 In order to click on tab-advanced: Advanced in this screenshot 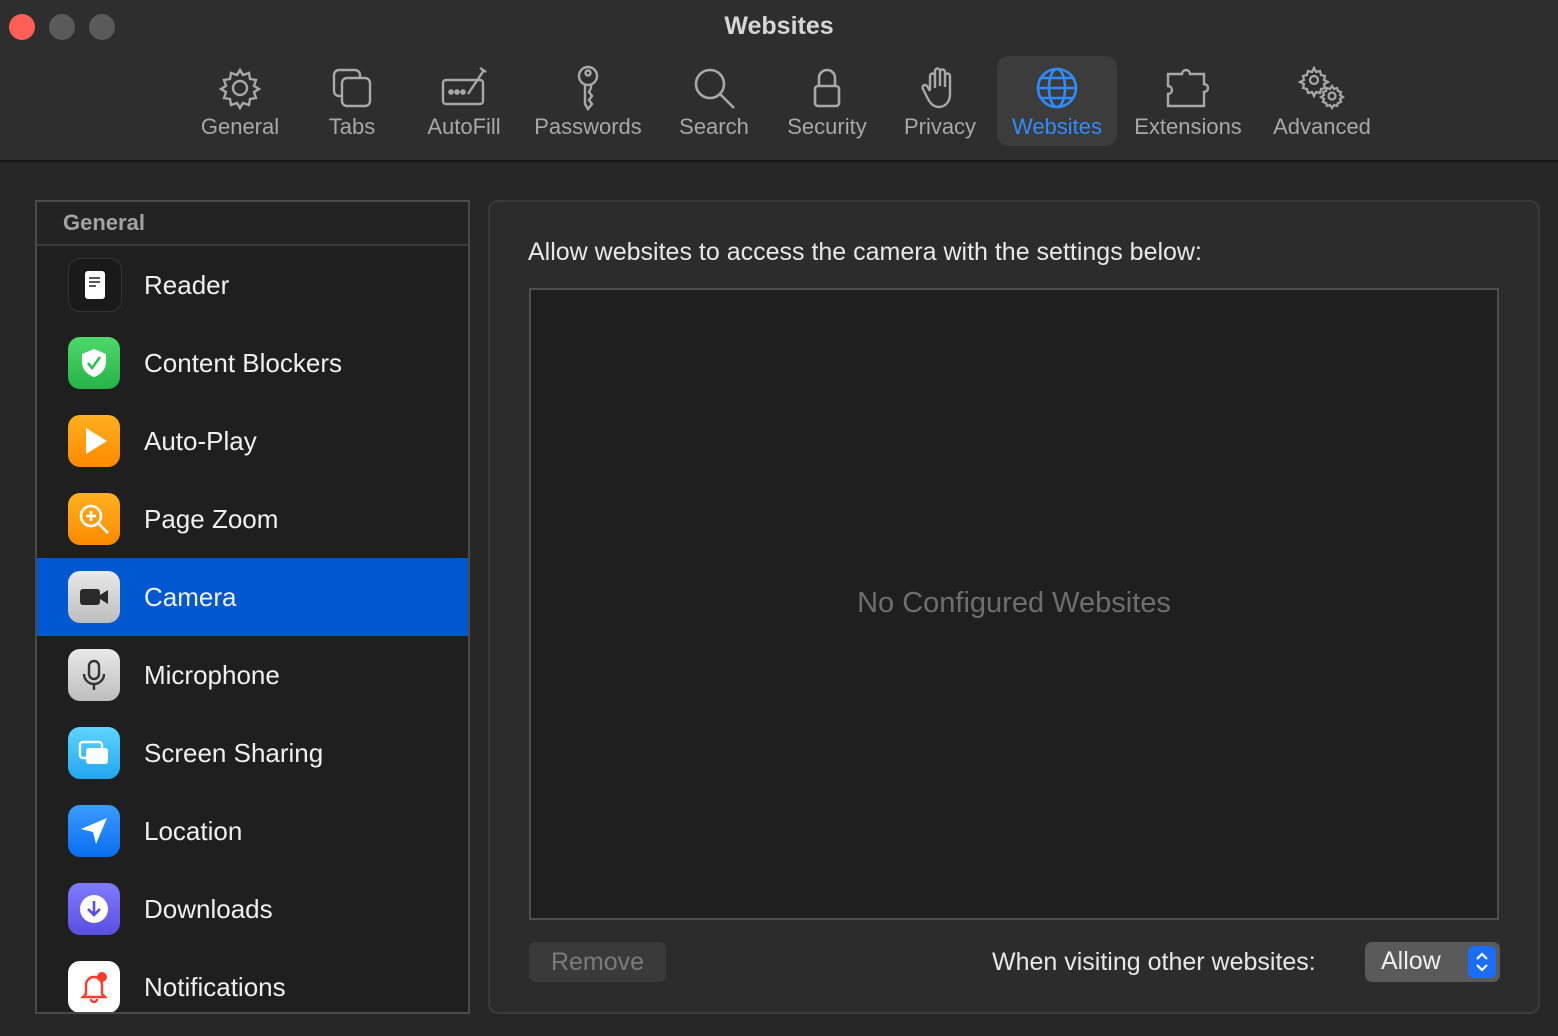, I will do `click(1322, 101)`.